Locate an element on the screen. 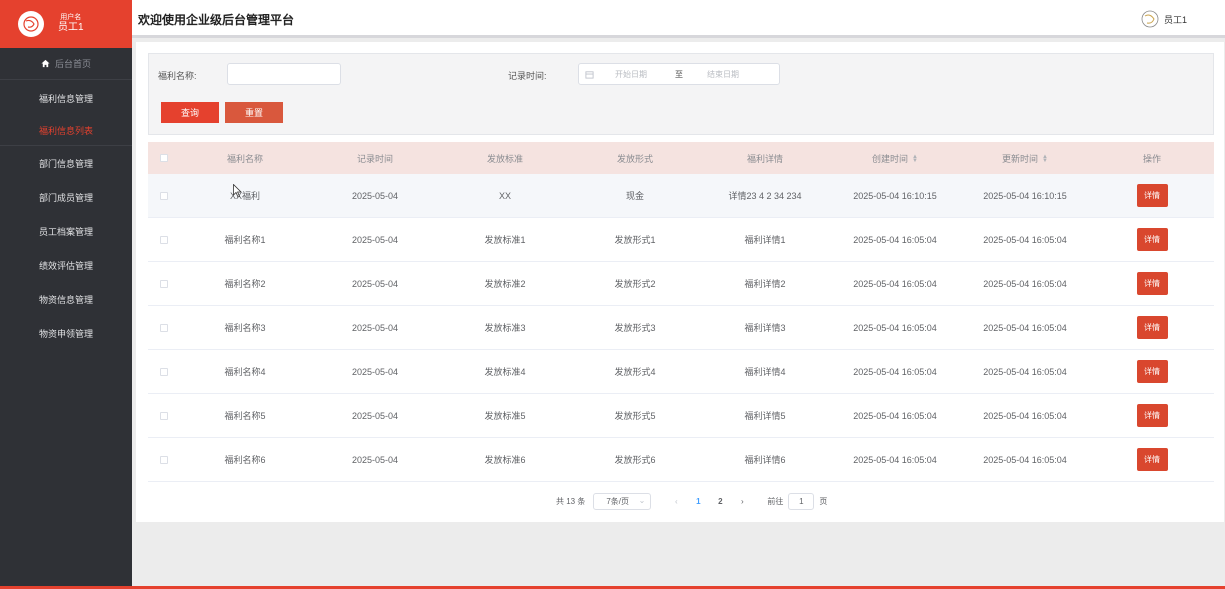 Image resolution: width=1225 pixels, height=589 pixels. start-date-placeholder: 开始日期 is located at coordinates (631, 74).